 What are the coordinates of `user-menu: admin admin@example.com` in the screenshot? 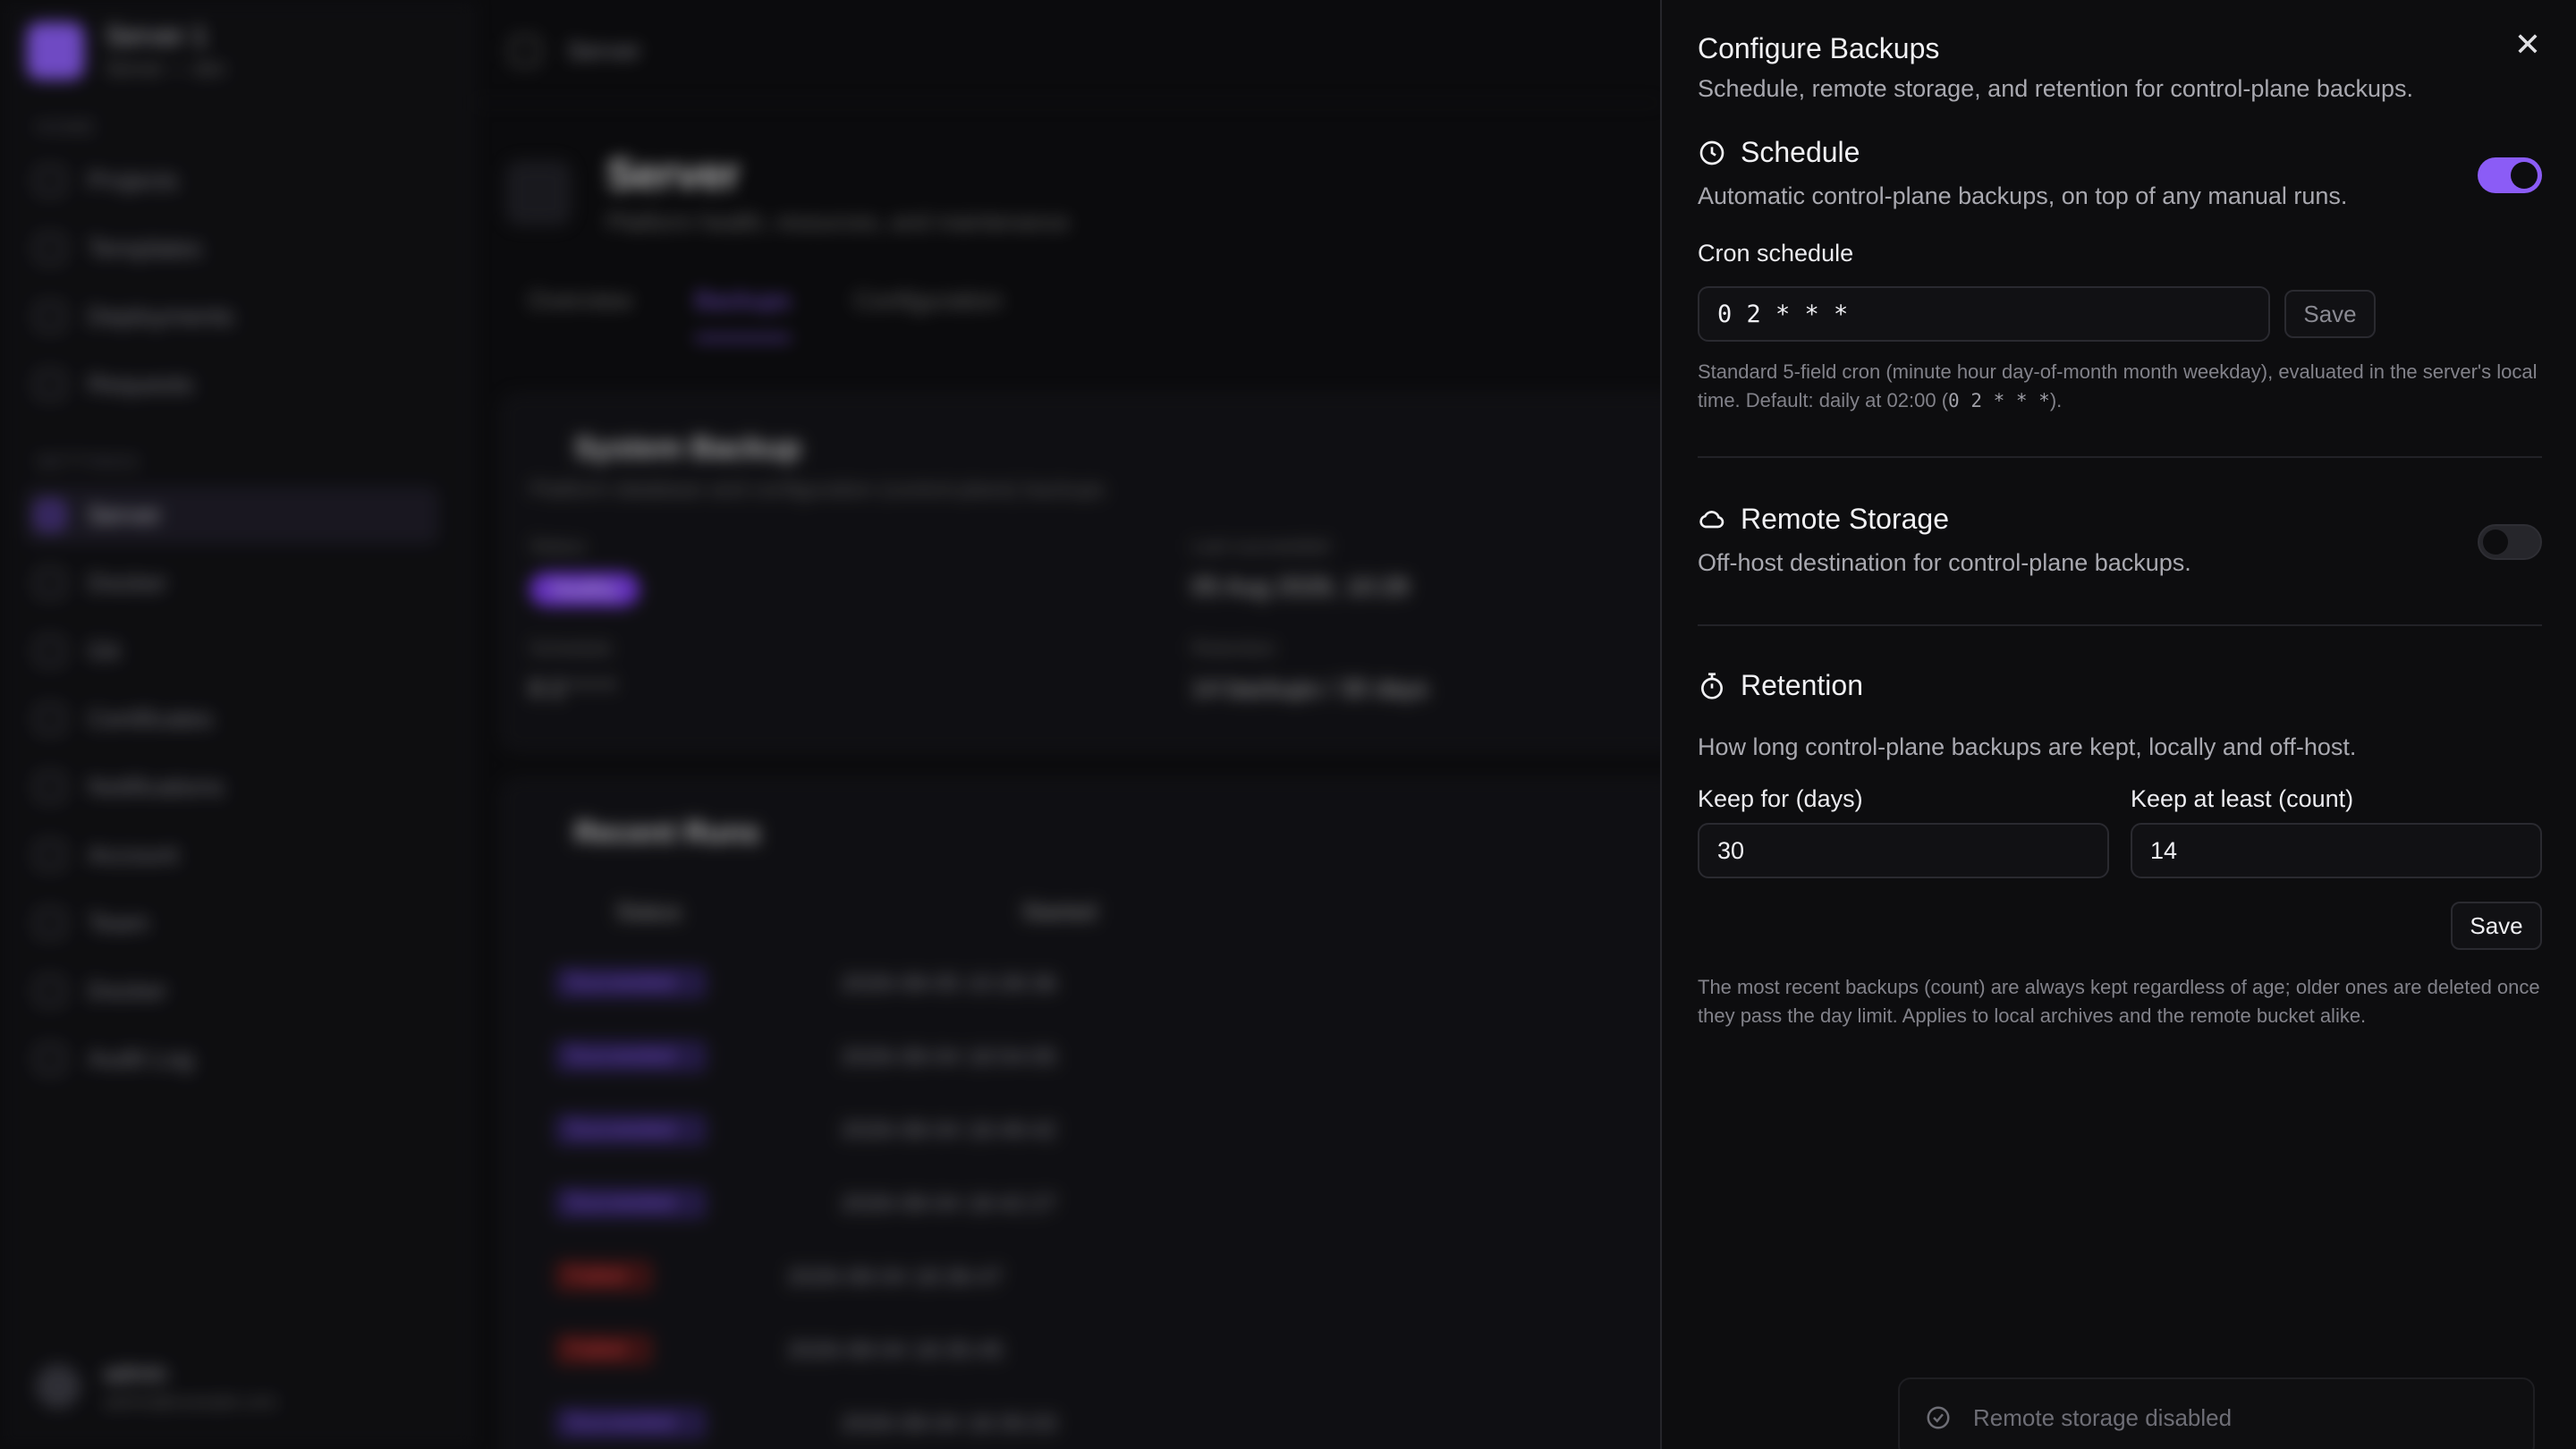 It's located at (156, 1386).